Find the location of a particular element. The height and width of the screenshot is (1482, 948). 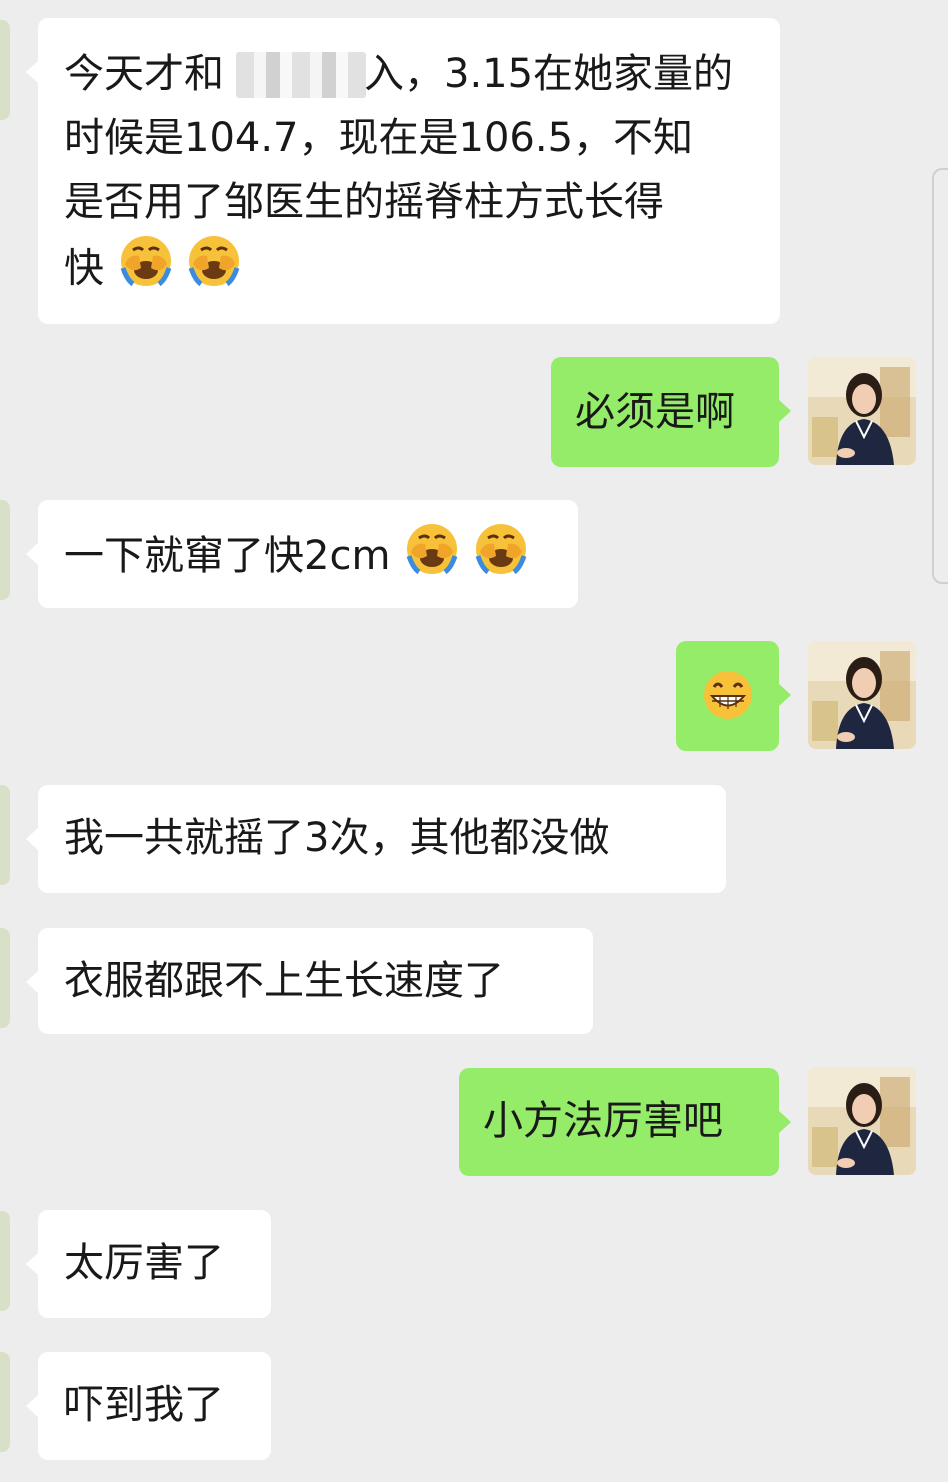

message-bubble-outgoing: 小方法厉害吧 is located at coordinates (625, 1122).